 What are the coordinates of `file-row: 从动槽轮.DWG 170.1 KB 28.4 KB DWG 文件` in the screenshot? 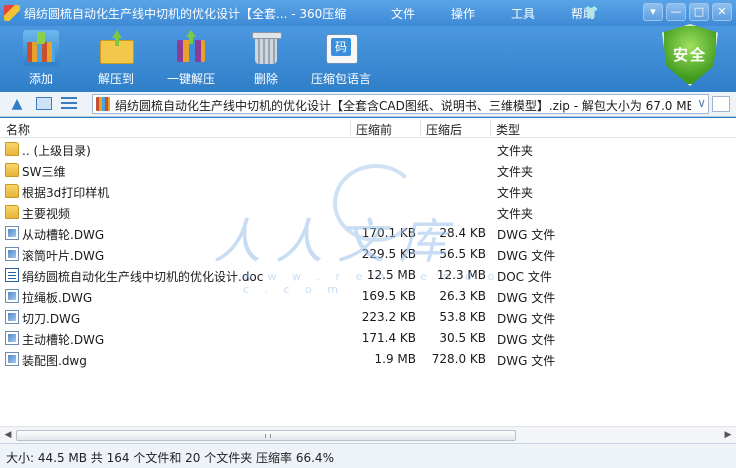 It's located at (368, 233).